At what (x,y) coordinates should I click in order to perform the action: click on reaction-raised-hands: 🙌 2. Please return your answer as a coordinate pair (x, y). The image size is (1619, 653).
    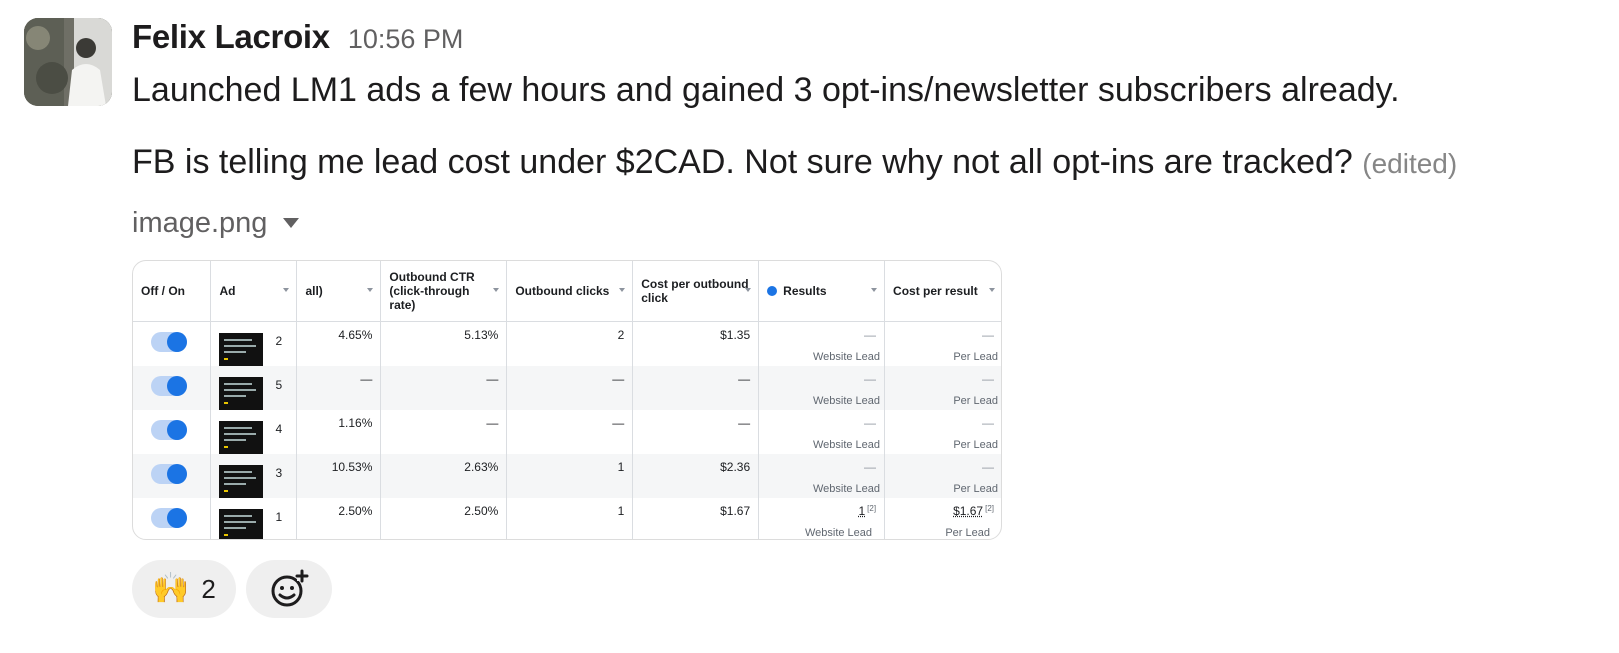
    Looking at the image, I should click on (184, 589).